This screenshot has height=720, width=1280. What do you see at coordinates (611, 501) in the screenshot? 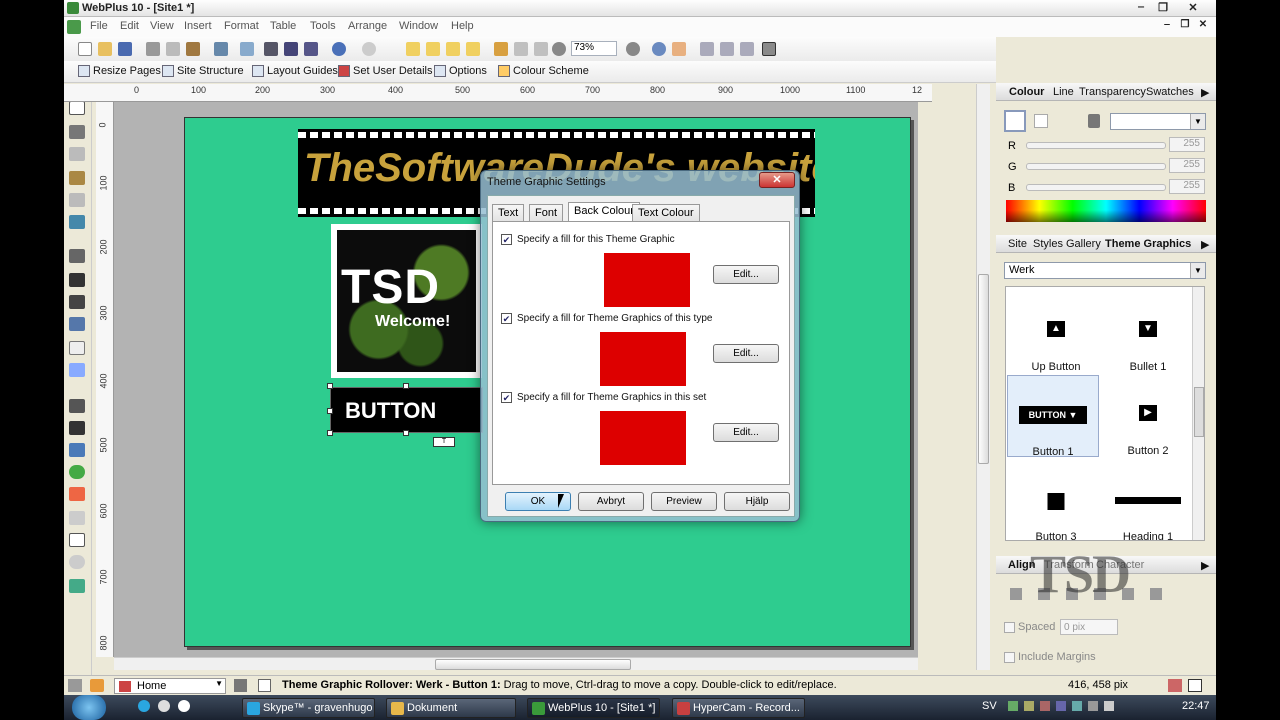
I see `cancel-button: Avbryt` at bounding box center [611, 501].